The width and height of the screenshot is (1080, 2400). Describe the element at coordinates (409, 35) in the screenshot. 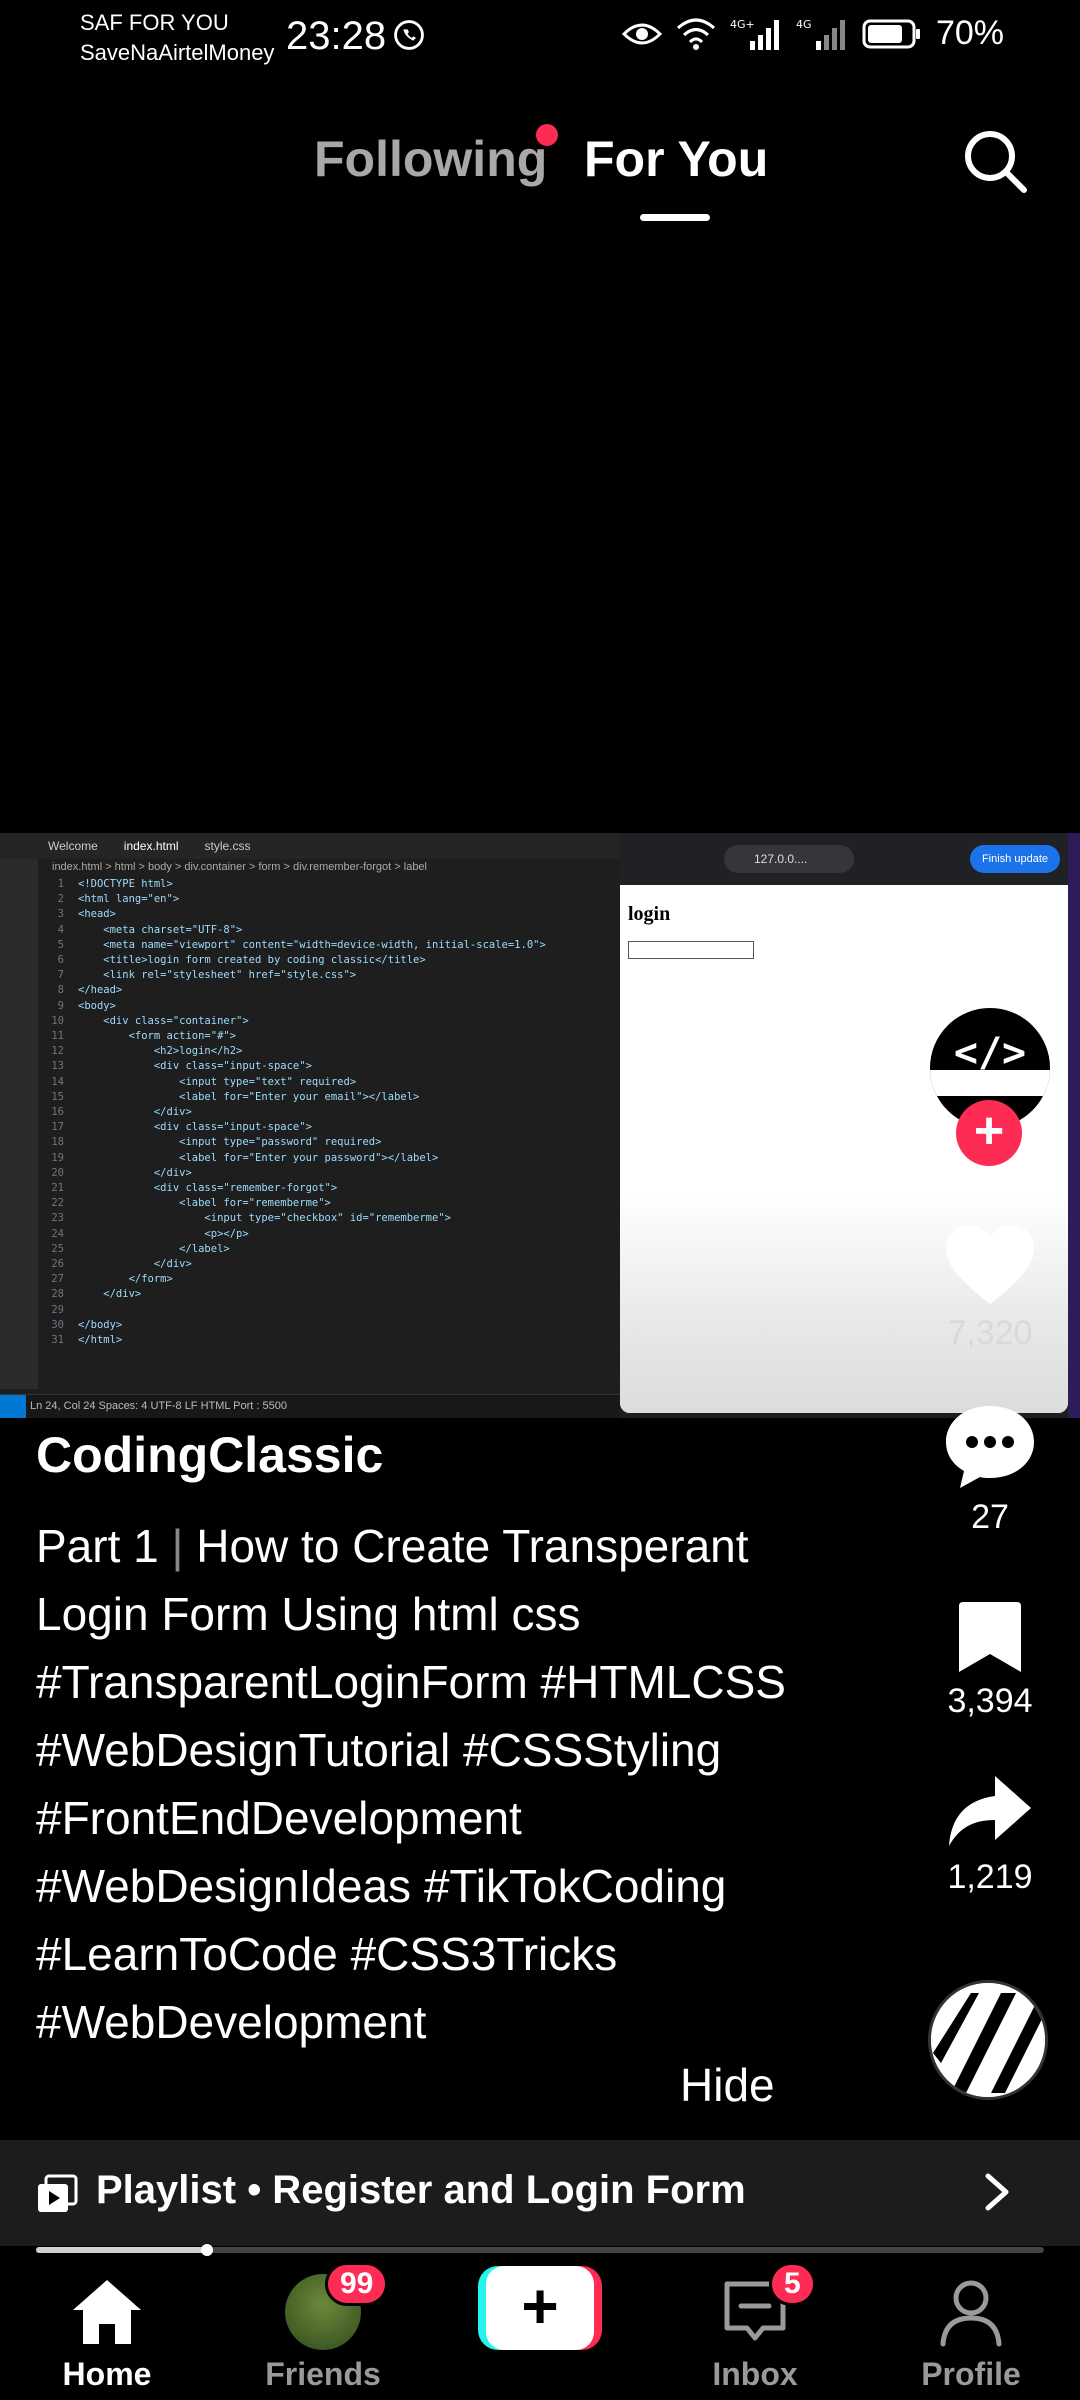

I see `whatsapp-icon` at that location.